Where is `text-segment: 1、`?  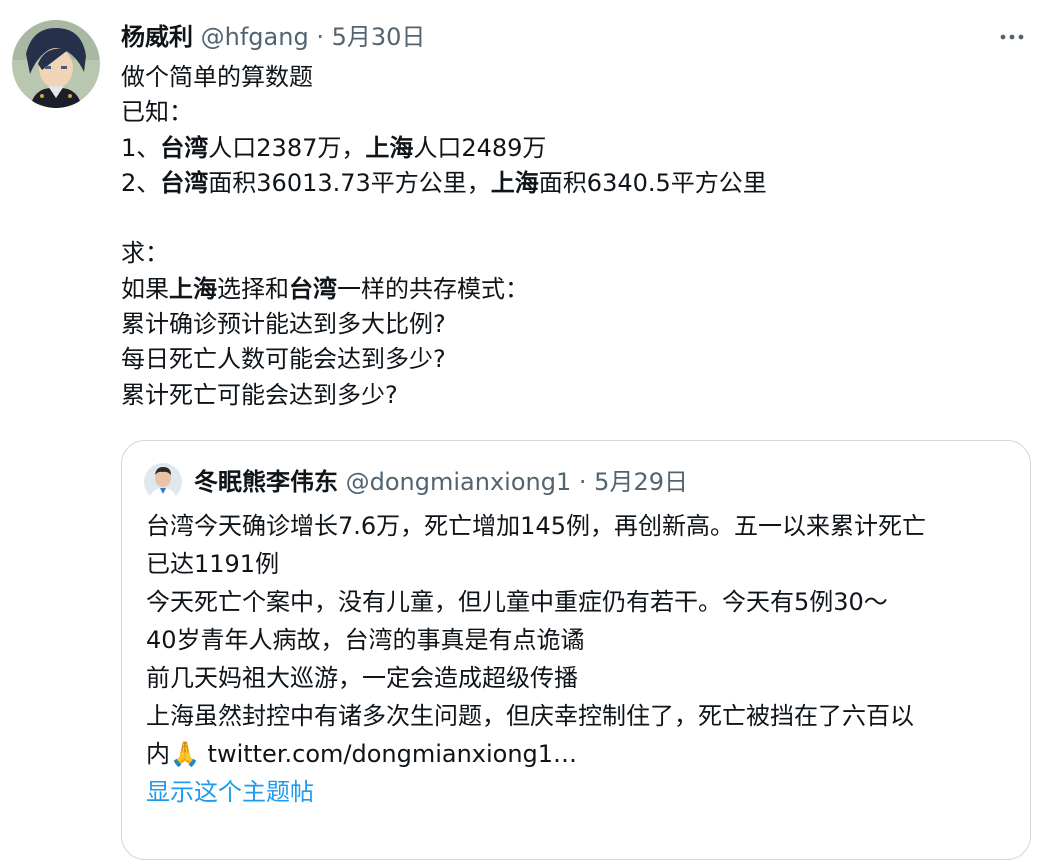 text-segment: 1、 is located at coordinates (141, 147).